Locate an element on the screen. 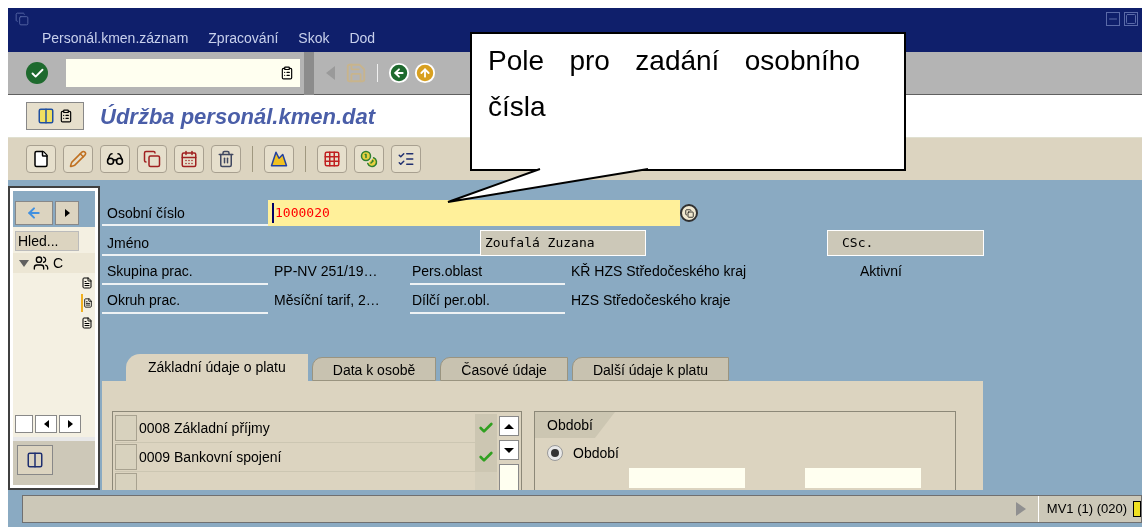 The image size is (1142, 527). infotype-label: 0008 Základní příjmy is located at coordinates (306, 428).